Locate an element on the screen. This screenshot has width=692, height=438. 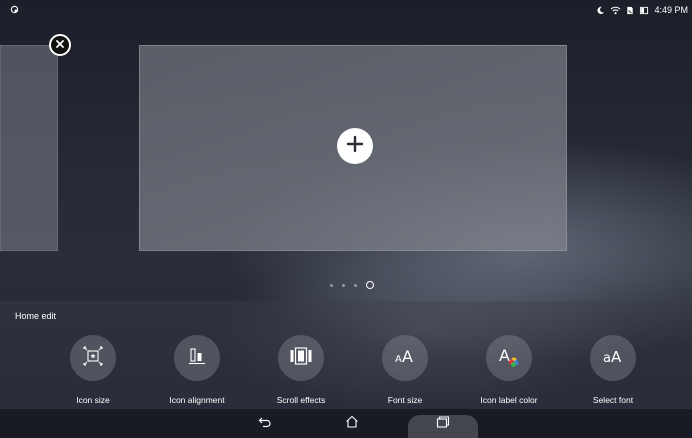
icon-alignment-icon is located at coordinates (197, 358).